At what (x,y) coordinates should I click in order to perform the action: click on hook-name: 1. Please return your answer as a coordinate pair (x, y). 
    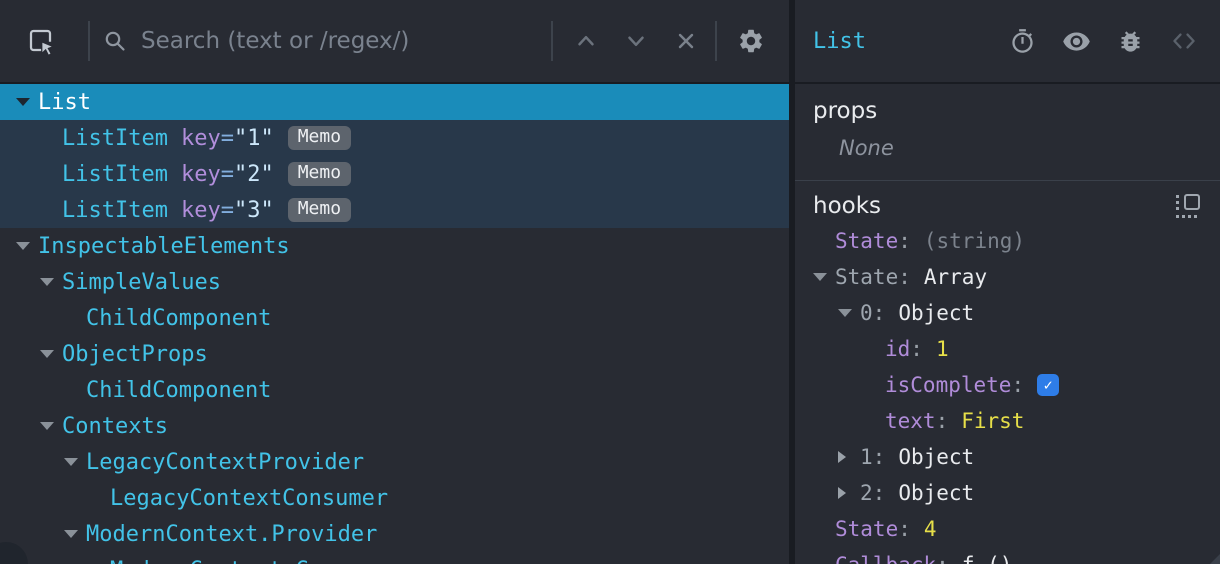
    Looking at the image, I should click on (866, 457).